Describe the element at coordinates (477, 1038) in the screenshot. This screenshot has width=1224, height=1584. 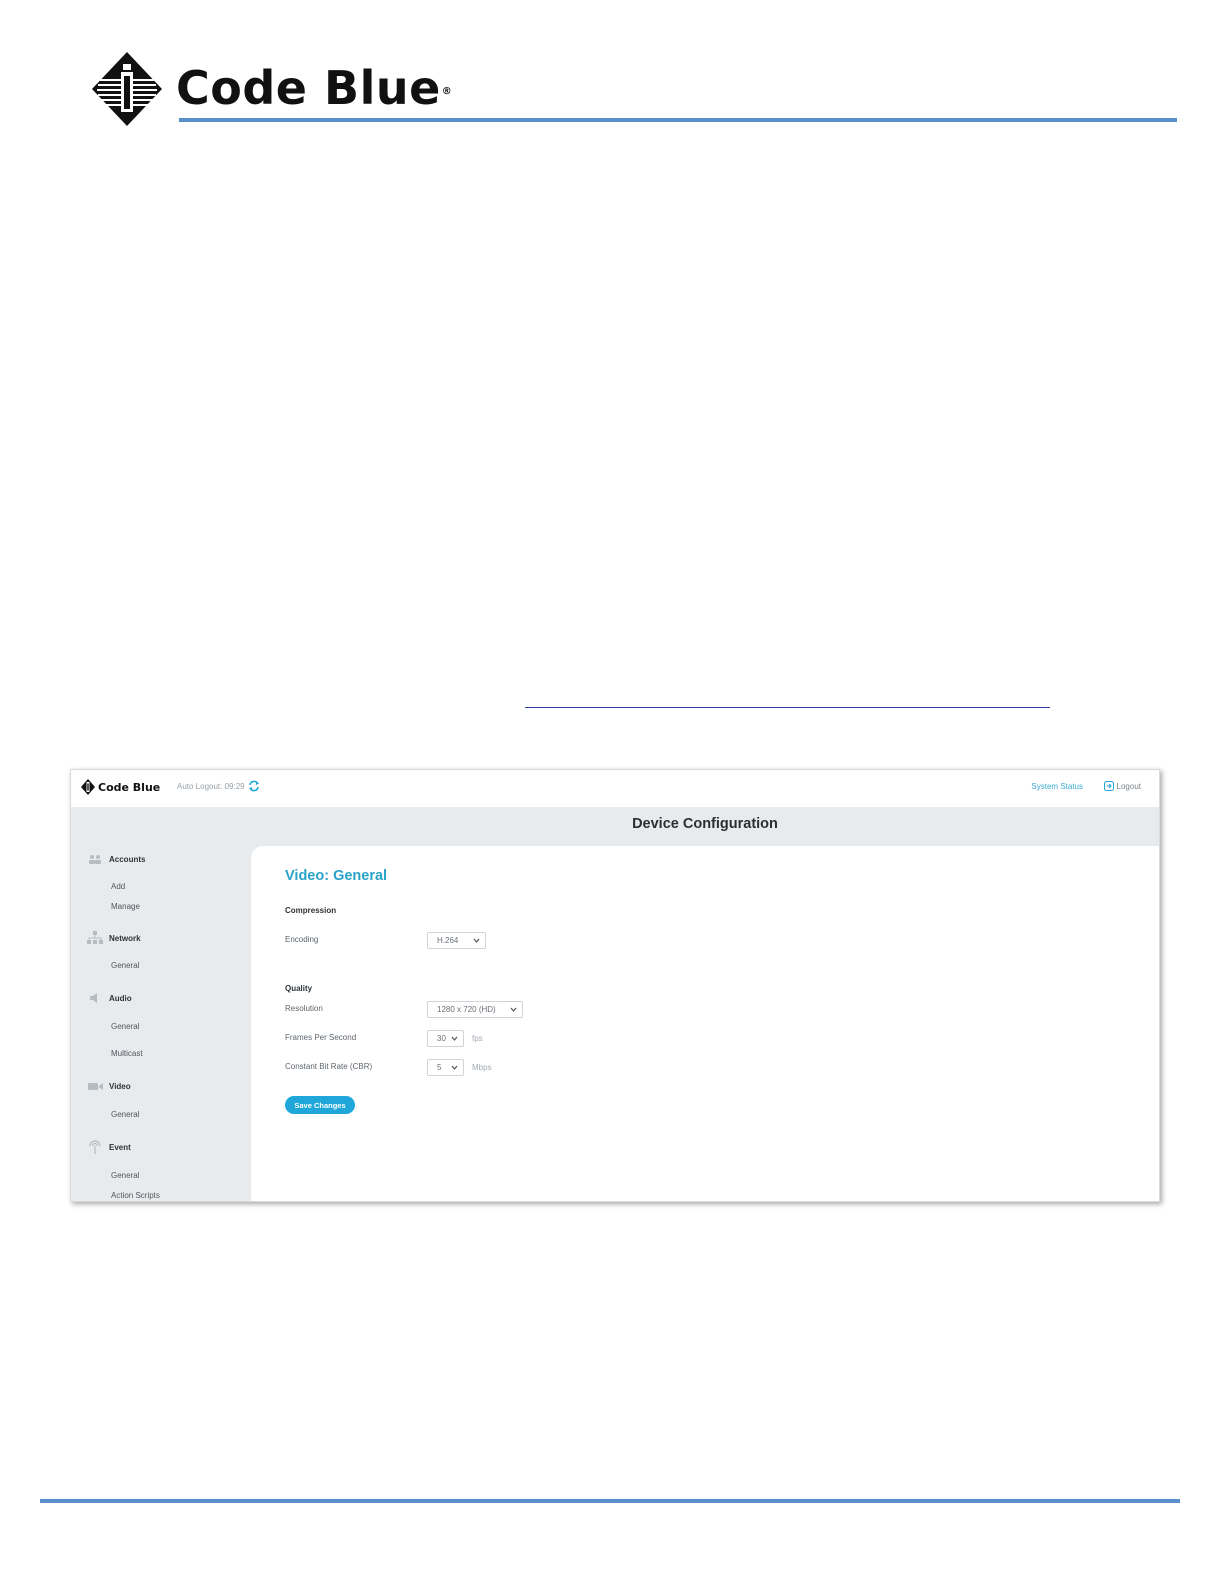
I see `fps-unit: fps` at that location.